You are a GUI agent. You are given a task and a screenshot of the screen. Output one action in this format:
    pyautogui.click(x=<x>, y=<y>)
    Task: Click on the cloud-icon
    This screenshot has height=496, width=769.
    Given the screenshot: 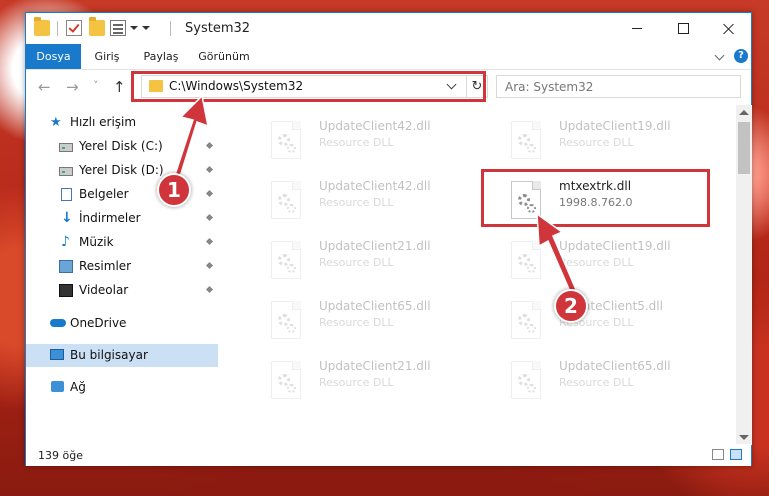 What is the action you would take?
    pyautogui.click(x=58, y=323)
    